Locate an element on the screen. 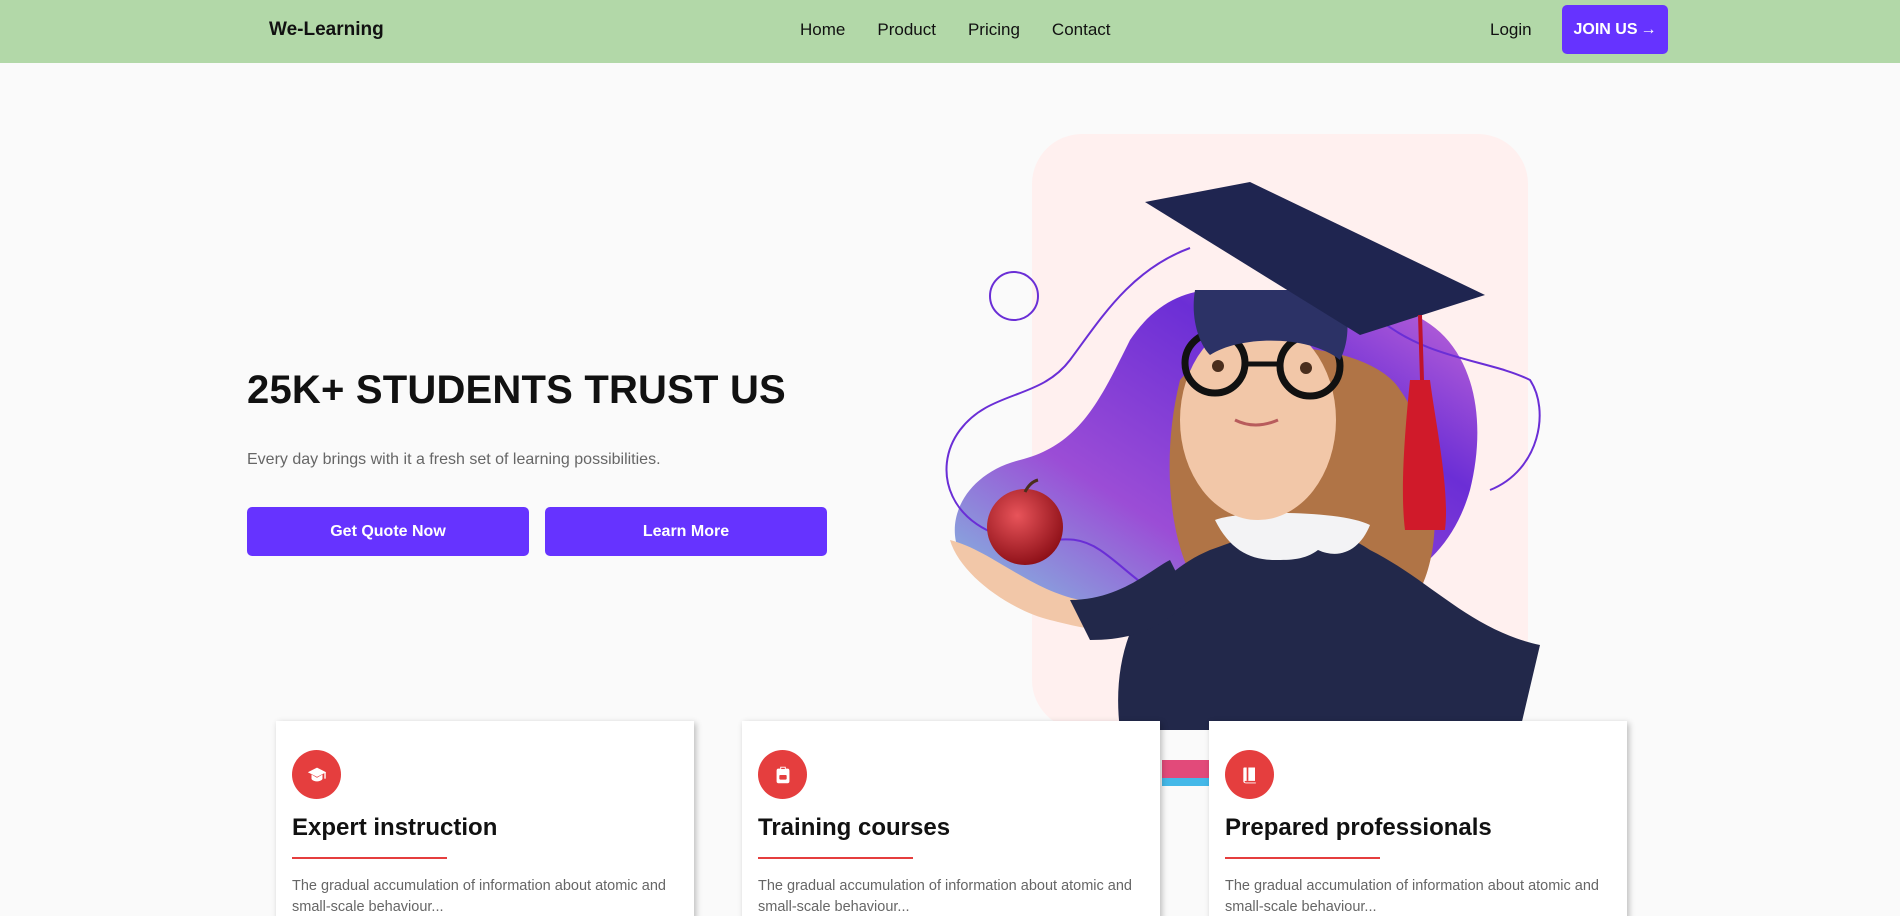 The height and width of the screenshot is (916, 1900). red-apple is located at coordinates (1025, 527).